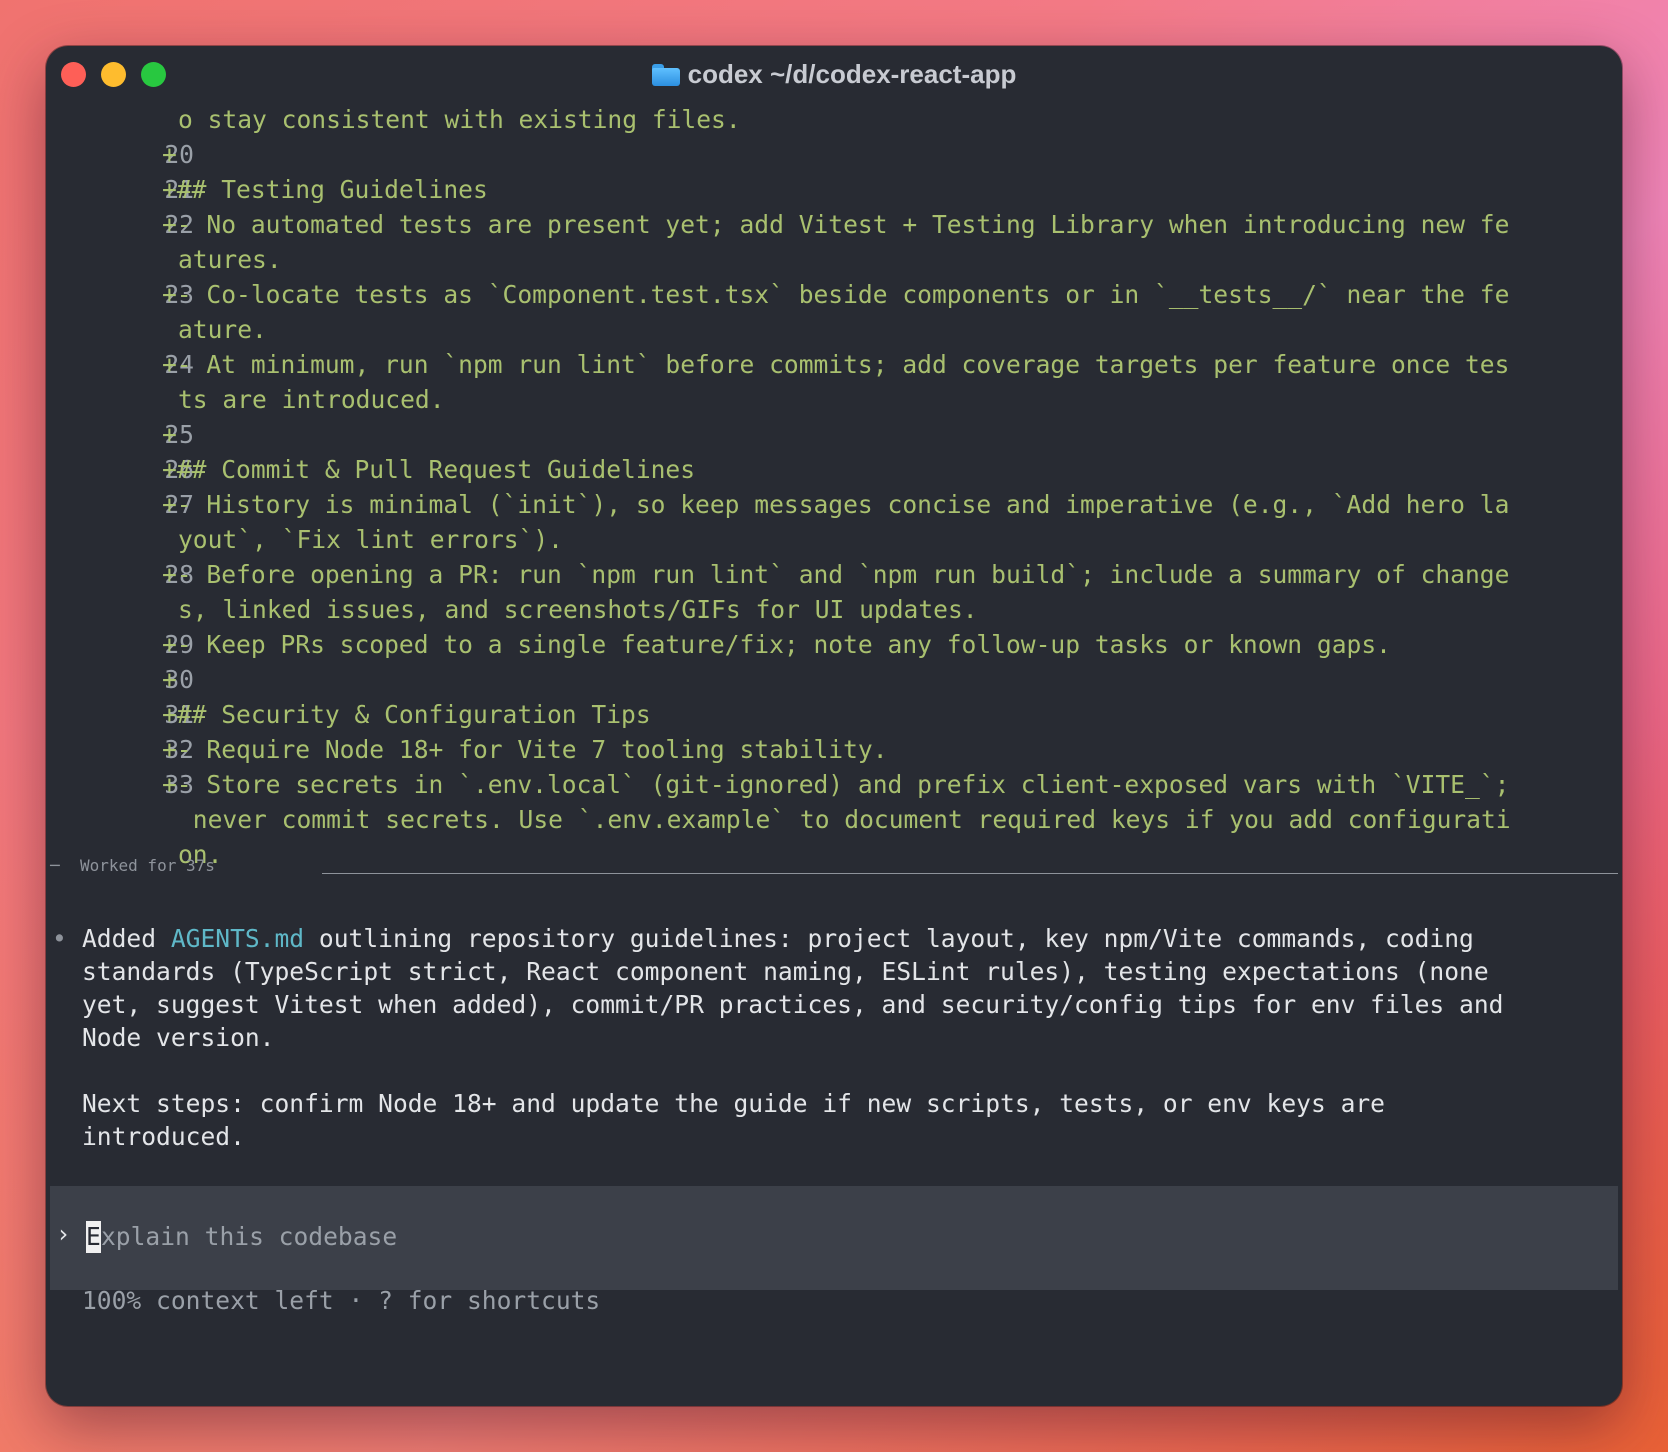  Describe the element at coordinates (834, 189) in the screenshot. I see `diff-line: 21 +## Testing Guidelines` at that location.